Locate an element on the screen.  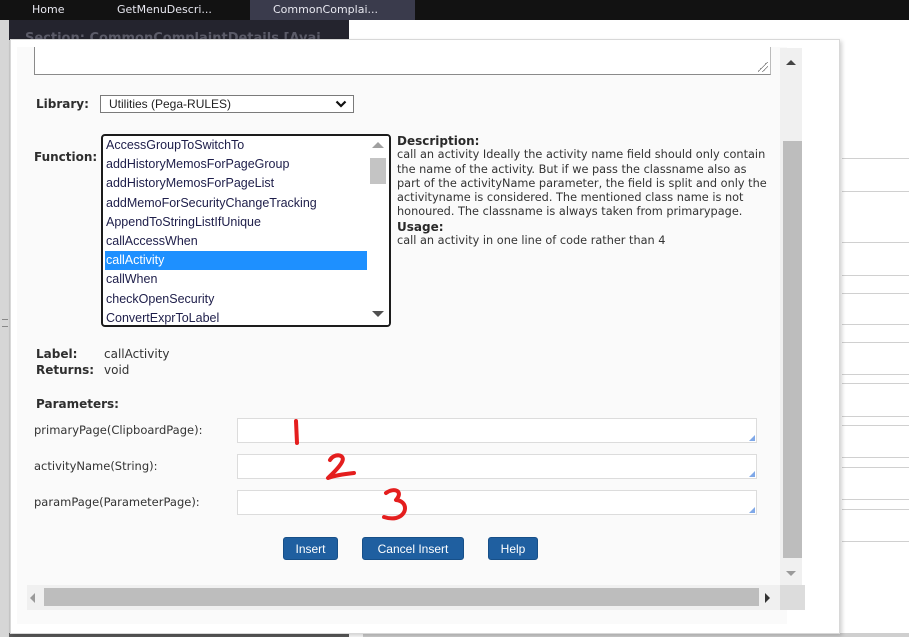
function-list-item: callWhen is located at coordinates (236, 279).